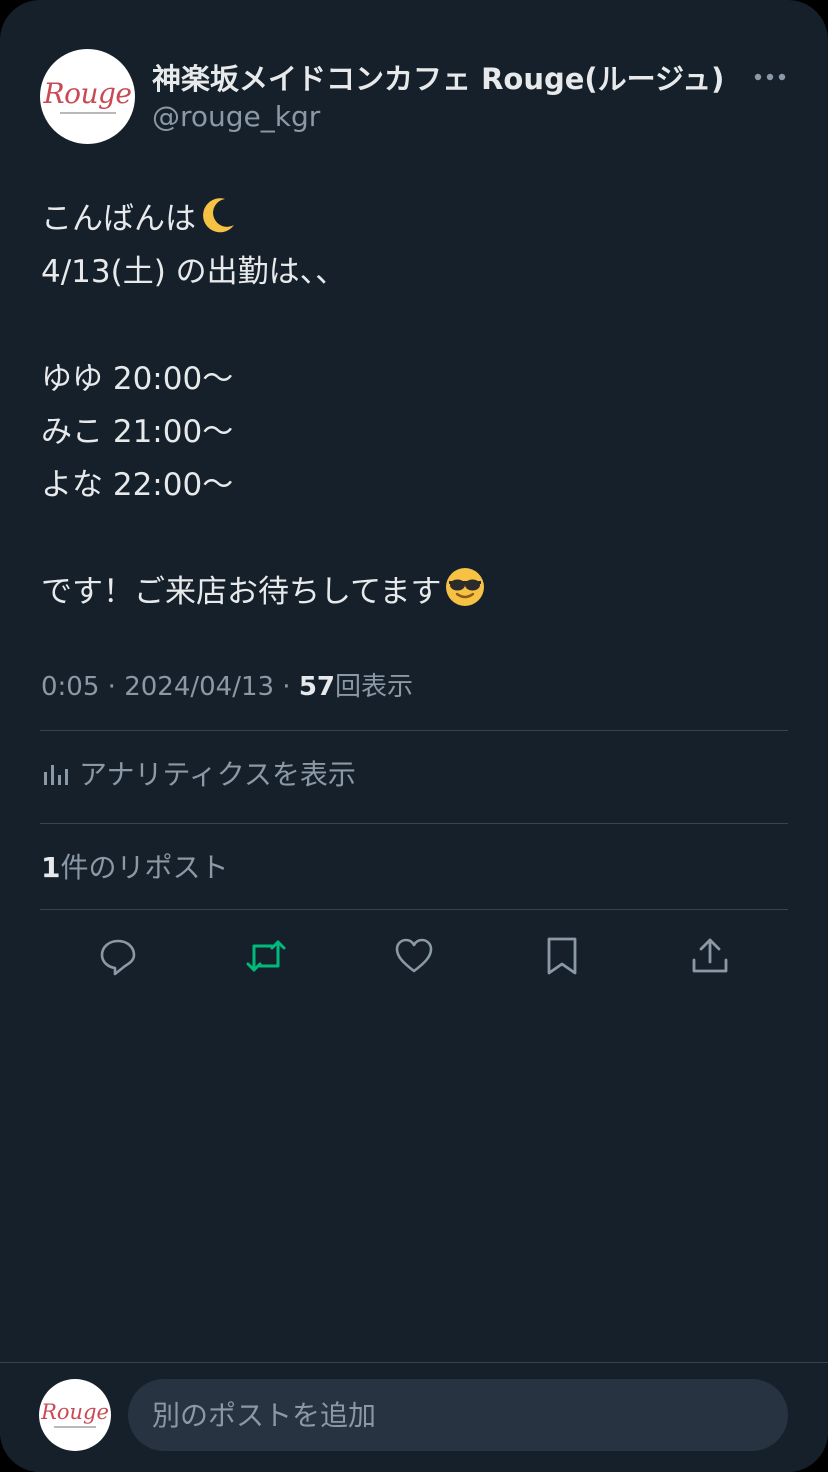 The image size is (828, 1472). What do you see at coordinates (137, 485) in the screenshot?
I see `post-text-line-5: よな 22:00〜` at bounding box center [137, 485].